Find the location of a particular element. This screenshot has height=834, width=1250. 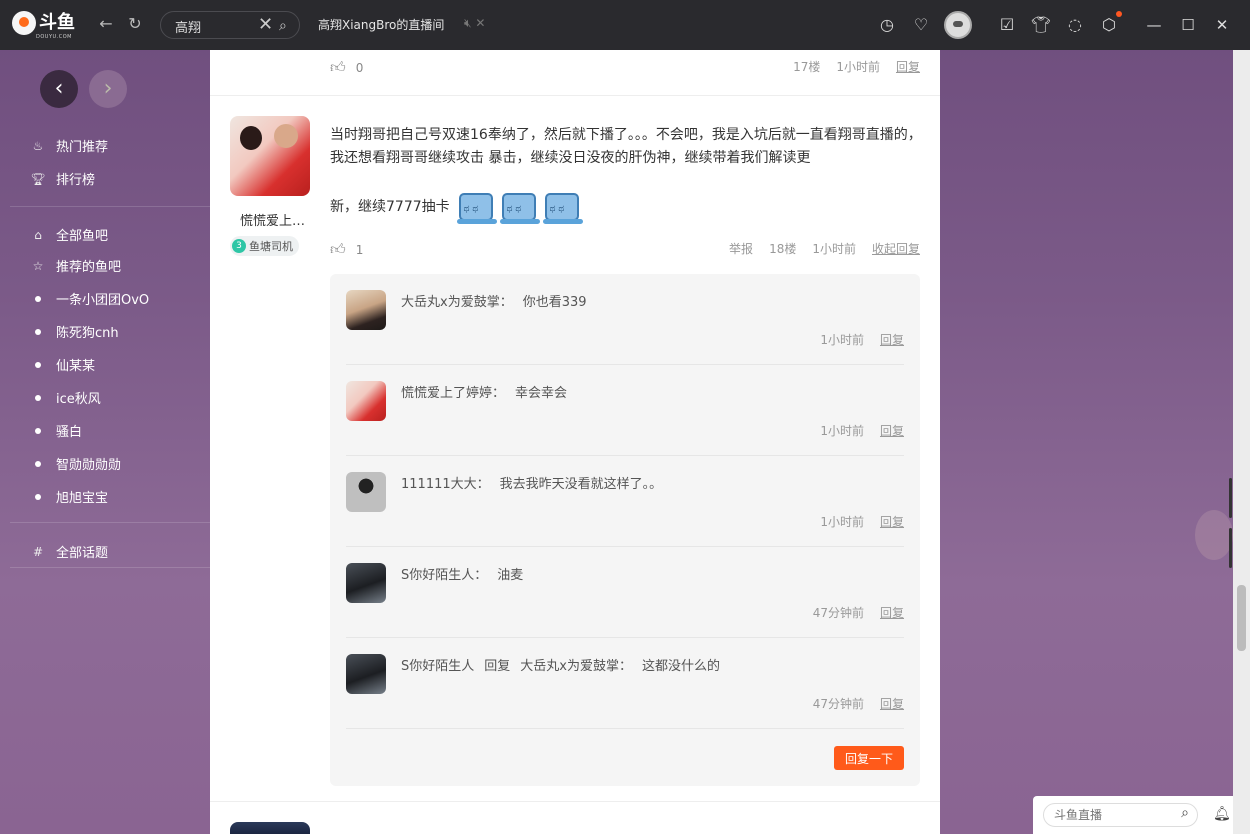

collapse-replies-link: 收起回复 is located at coordinates (896, 248).